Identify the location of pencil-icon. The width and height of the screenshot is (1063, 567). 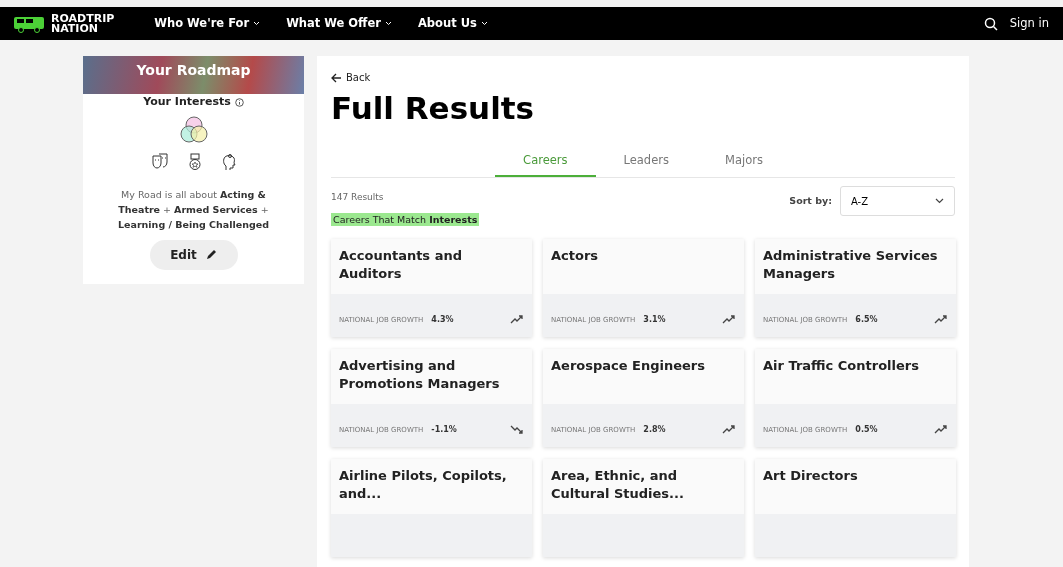
(210, 254).